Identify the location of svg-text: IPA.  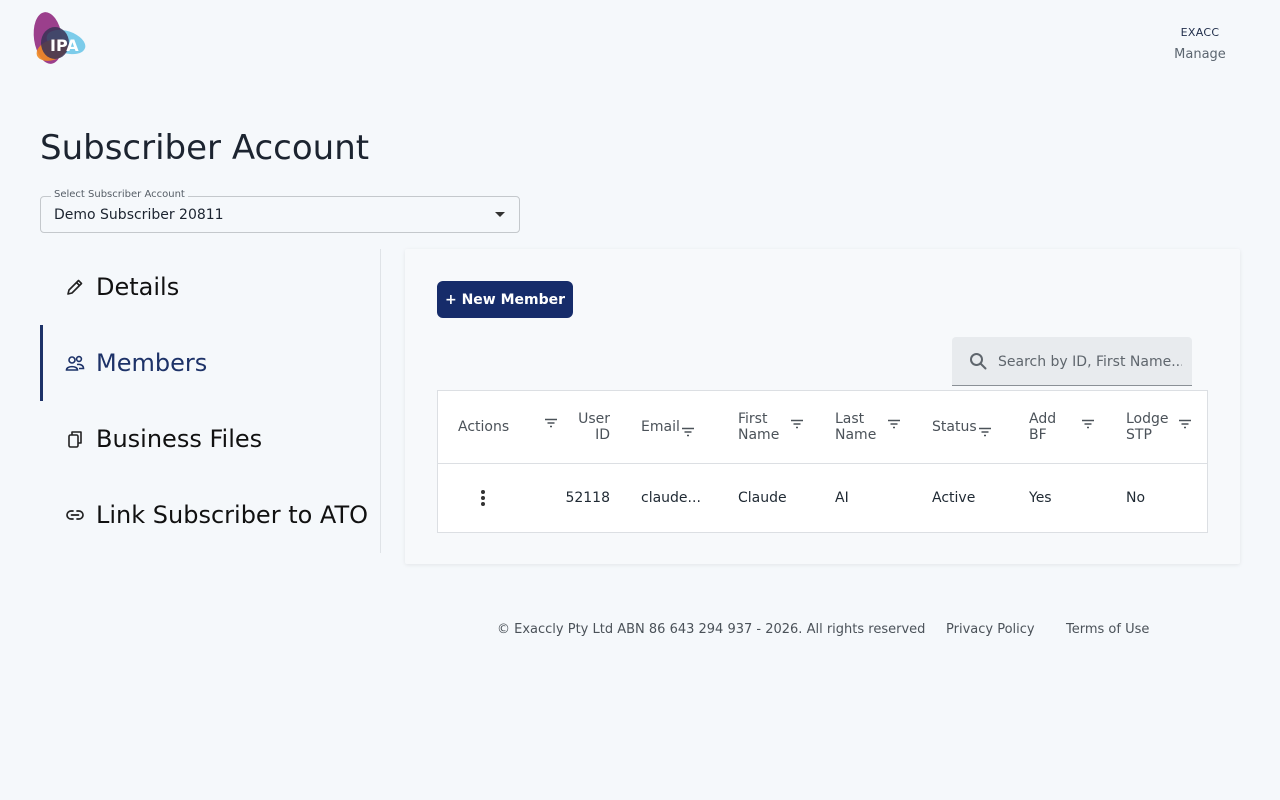
(64, 45).